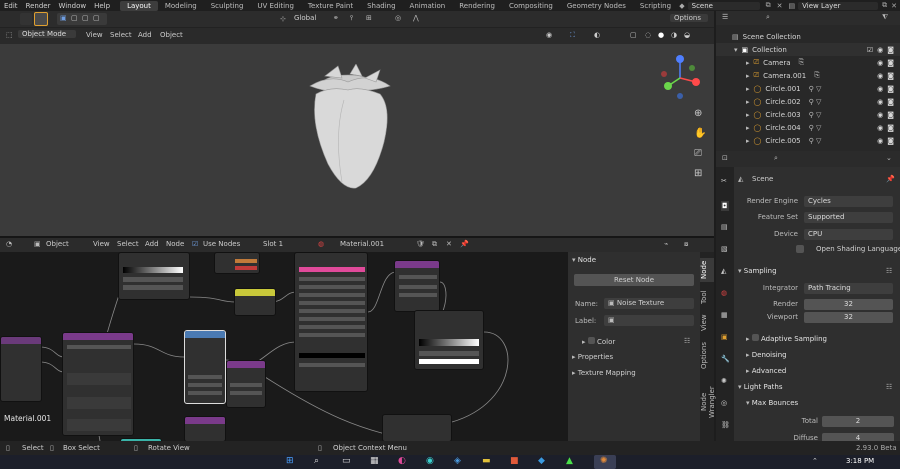 This screenshot has width=900, height=469. What do you see at coordinates (808, 88) in the screenshot?
I see `outliner-item: ▸ ◯ Circle.001 ⚲ ▽ ◉ ◙` at bounding box center [808, 88].